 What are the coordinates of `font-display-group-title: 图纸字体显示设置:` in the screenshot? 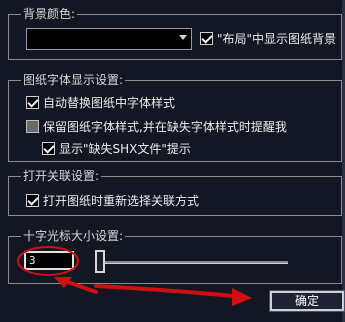 It's located at (73, 80).